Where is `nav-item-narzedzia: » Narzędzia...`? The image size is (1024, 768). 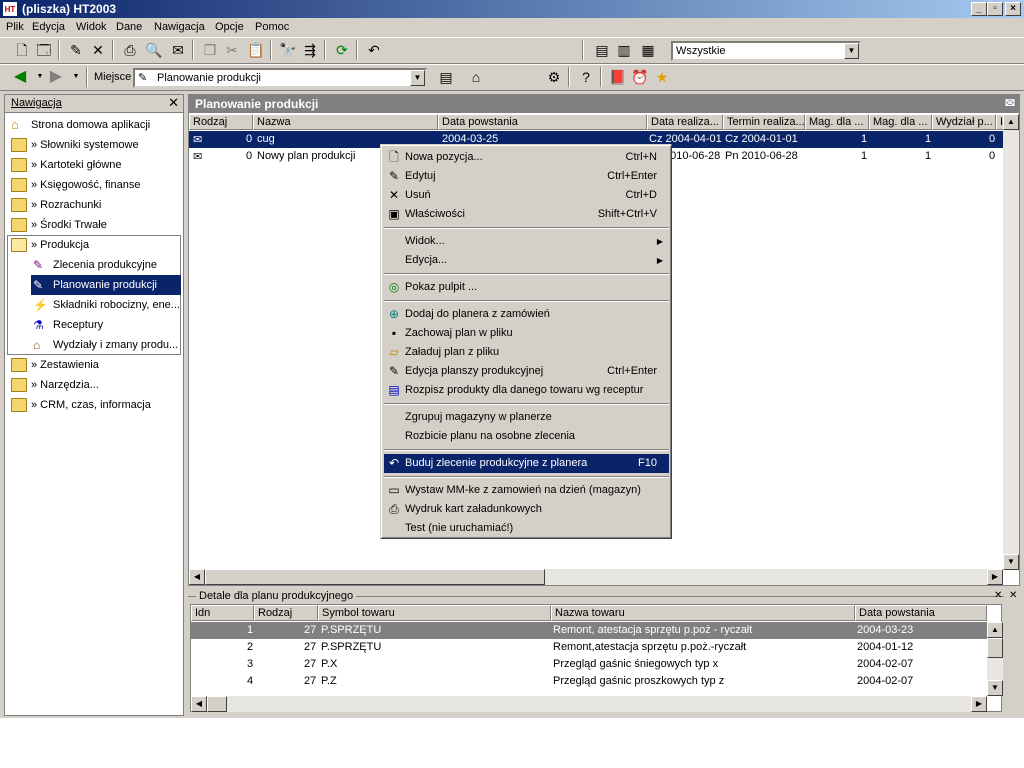 nav-item-narzedzia: » Narzędzia... is located at coordinates (94, 385).